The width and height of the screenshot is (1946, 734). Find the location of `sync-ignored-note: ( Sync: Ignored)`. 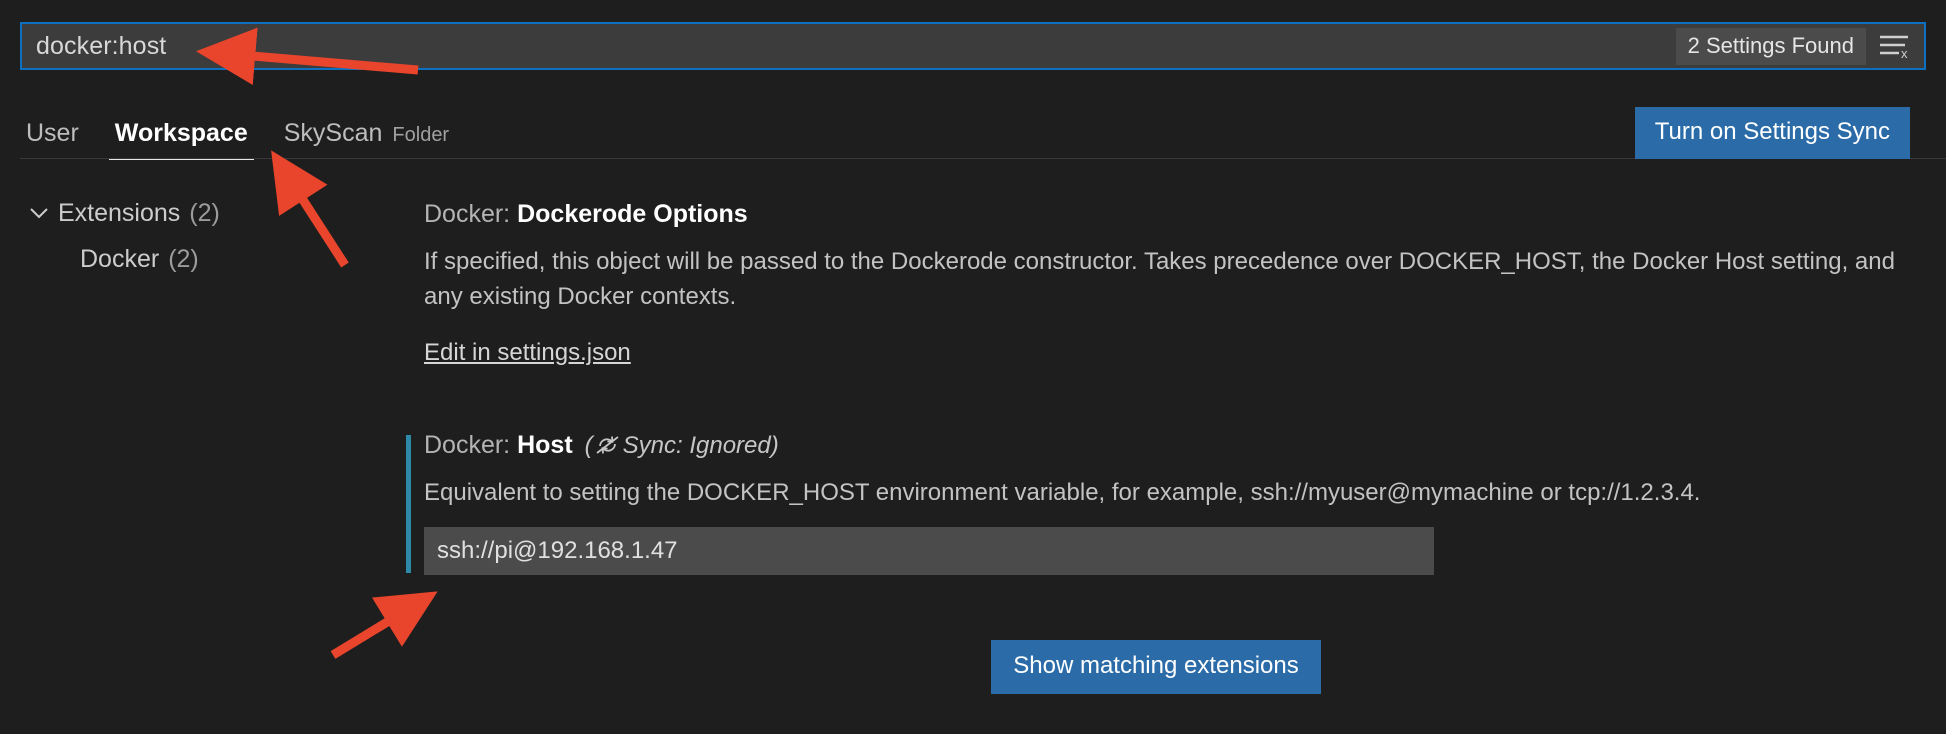

sync-ignored-note: ( Sync: Ignored) is located at coordinates (681, 445).